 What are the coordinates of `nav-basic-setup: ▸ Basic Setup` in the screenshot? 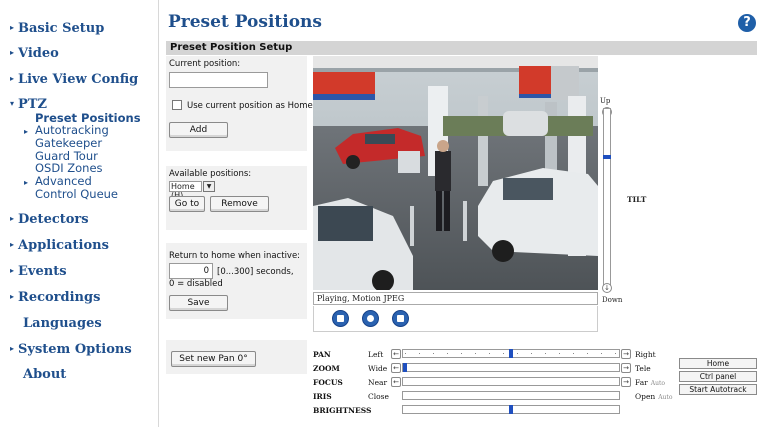 It's located at (57, 28).